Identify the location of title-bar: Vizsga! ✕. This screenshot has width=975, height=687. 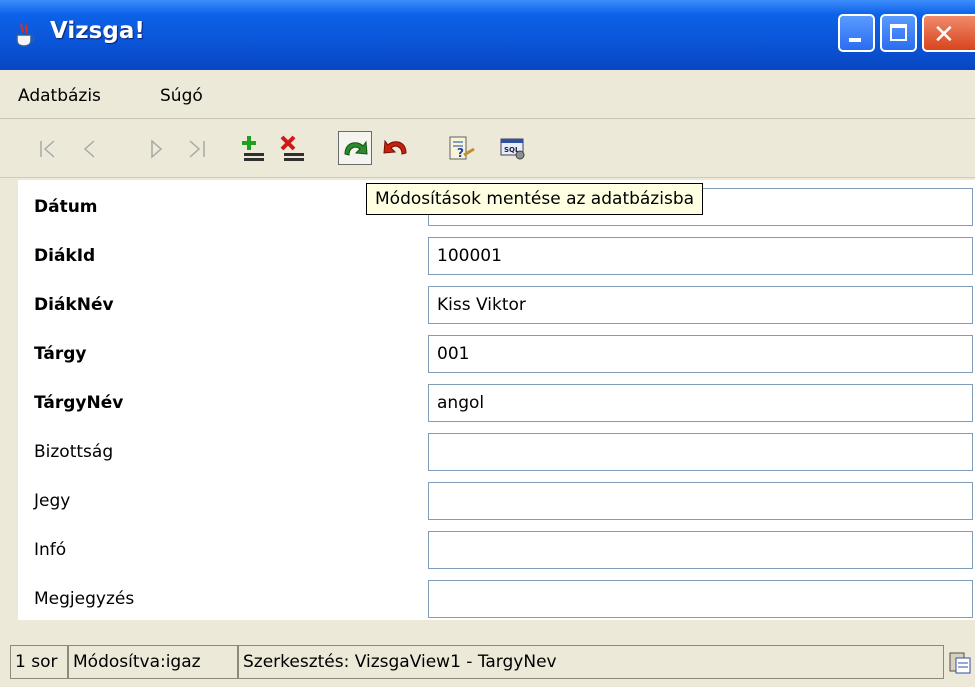
(487, 35).